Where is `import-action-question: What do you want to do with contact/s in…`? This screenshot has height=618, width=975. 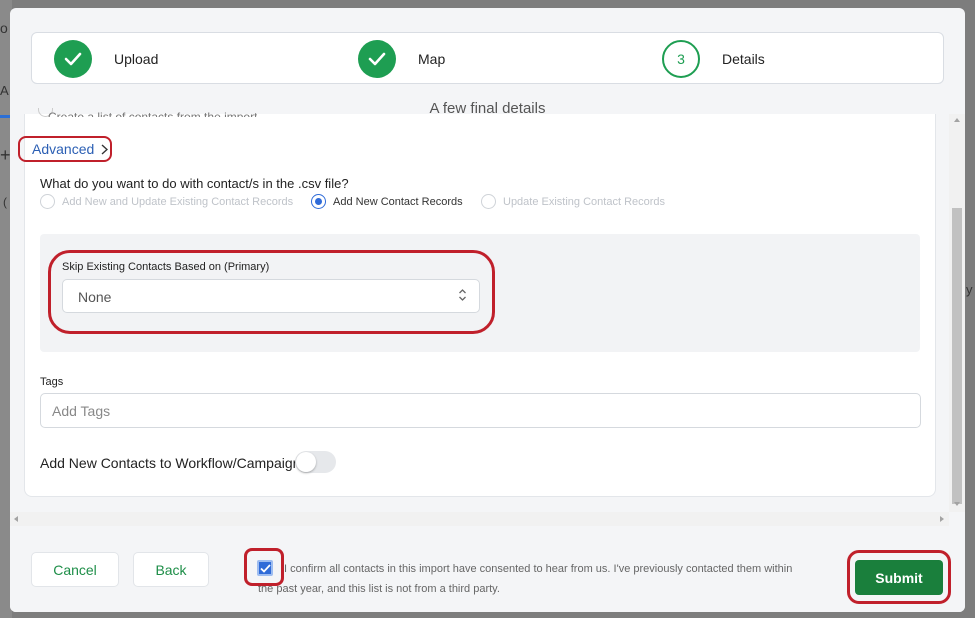
import-action-question: What do you want to do with contact/s in… is located at coordinates (194, 183).